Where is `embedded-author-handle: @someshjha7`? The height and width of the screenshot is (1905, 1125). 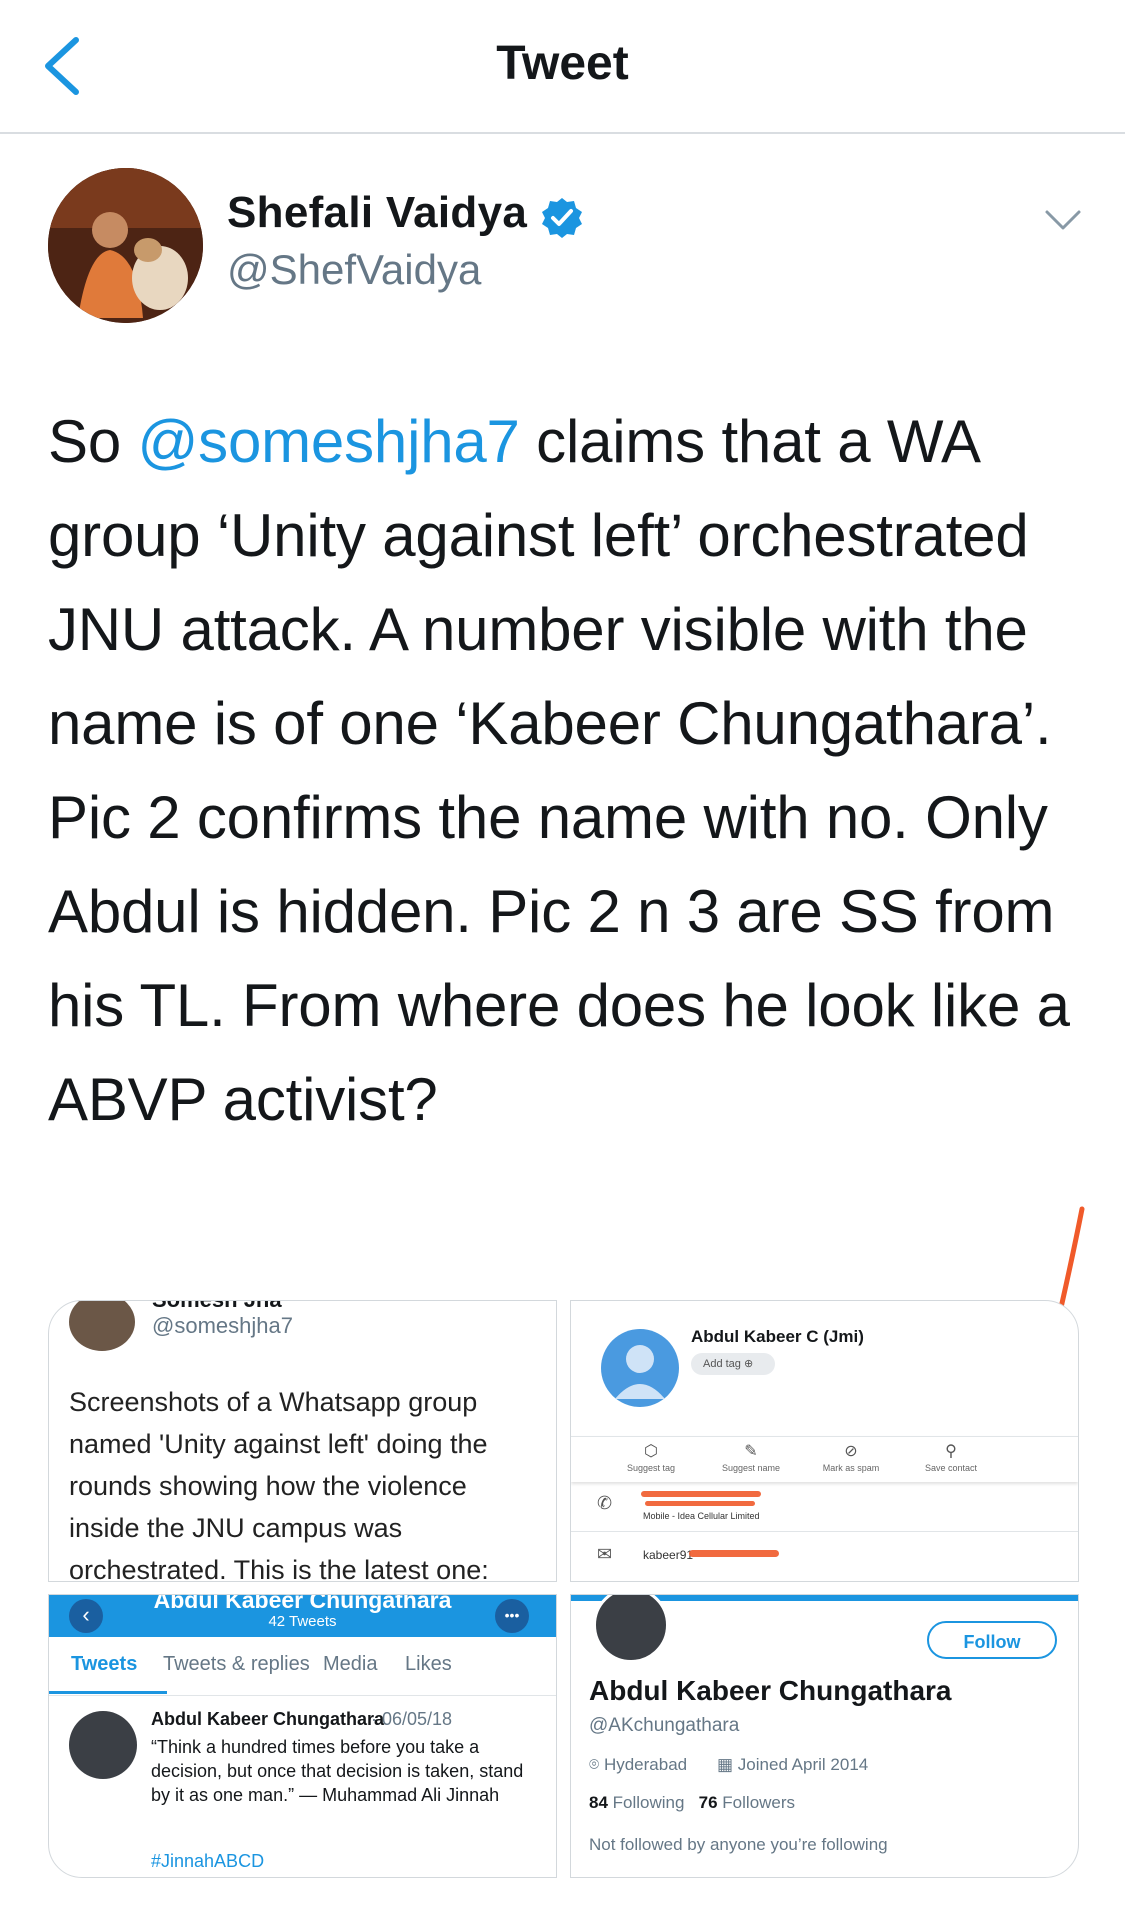
embedded-author-handle: @someshjha7 is located at coordinates (222, 1325).